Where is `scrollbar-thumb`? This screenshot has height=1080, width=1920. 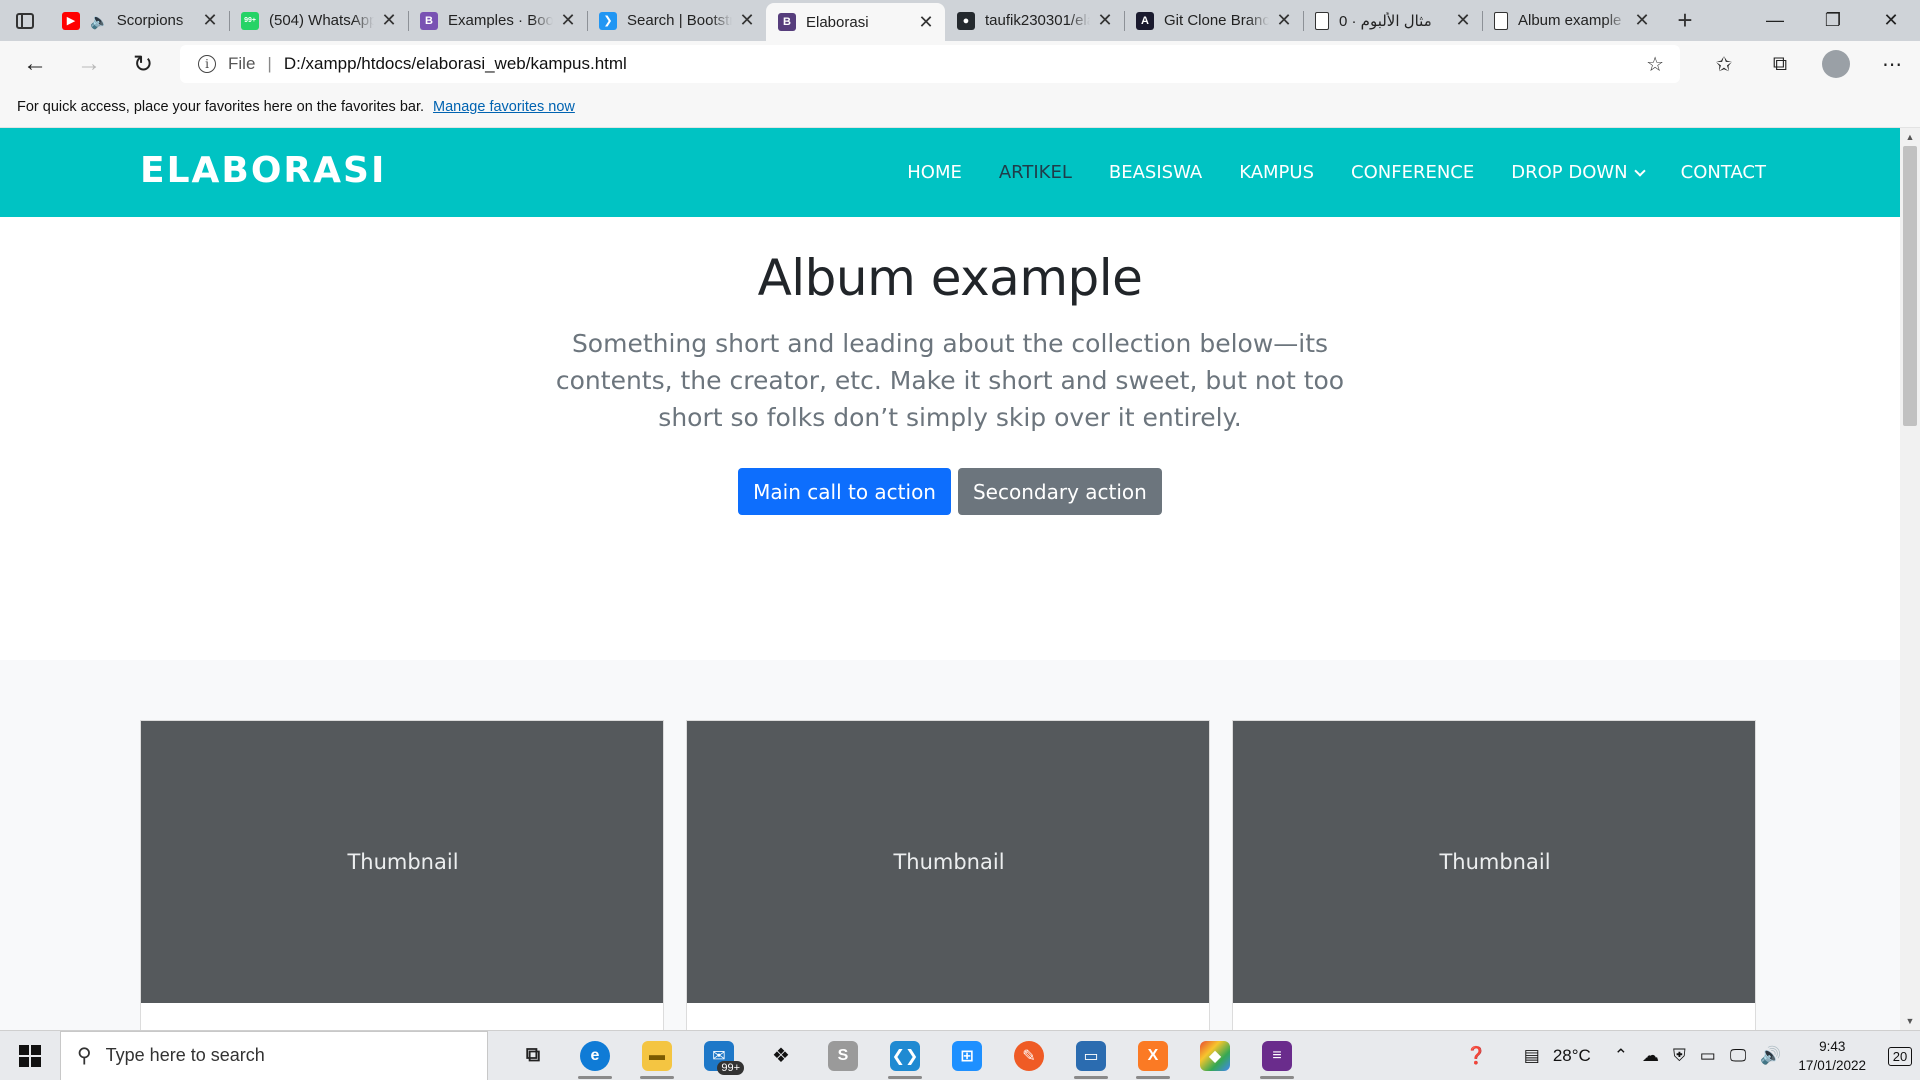 scrollbar-thumb is located at coordinates (1910, 286).